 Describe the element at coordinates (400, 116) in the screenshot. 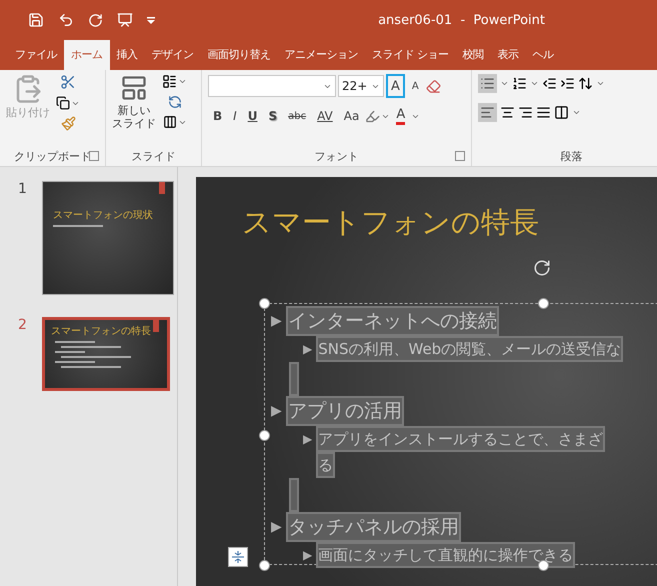

I see `font-color-button: A` at that location.